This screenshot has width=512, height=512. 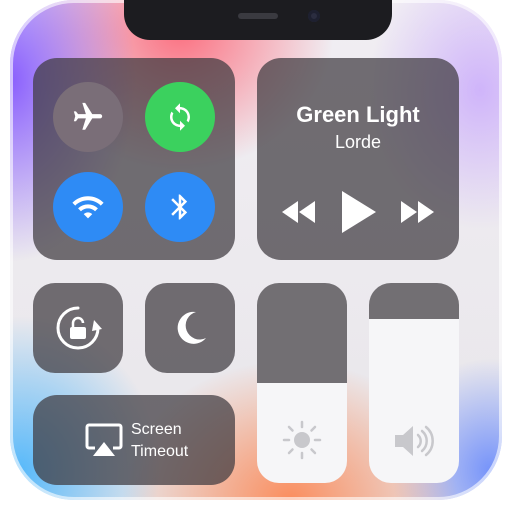 I want to click on notch, so click(x=258, y=20).